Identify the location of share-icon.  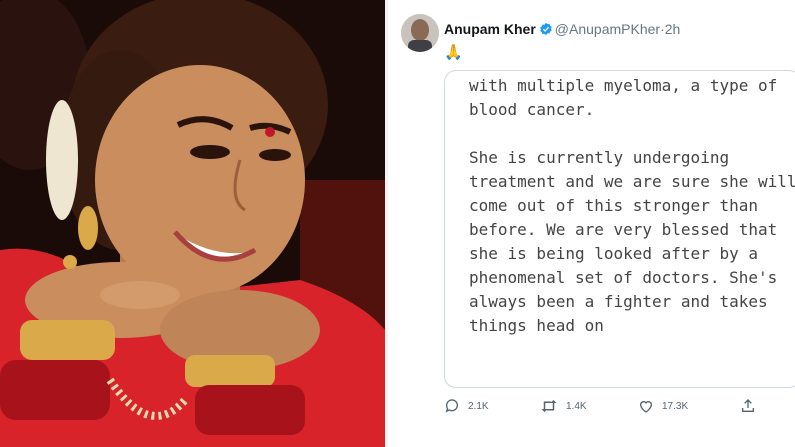
(748, 406).